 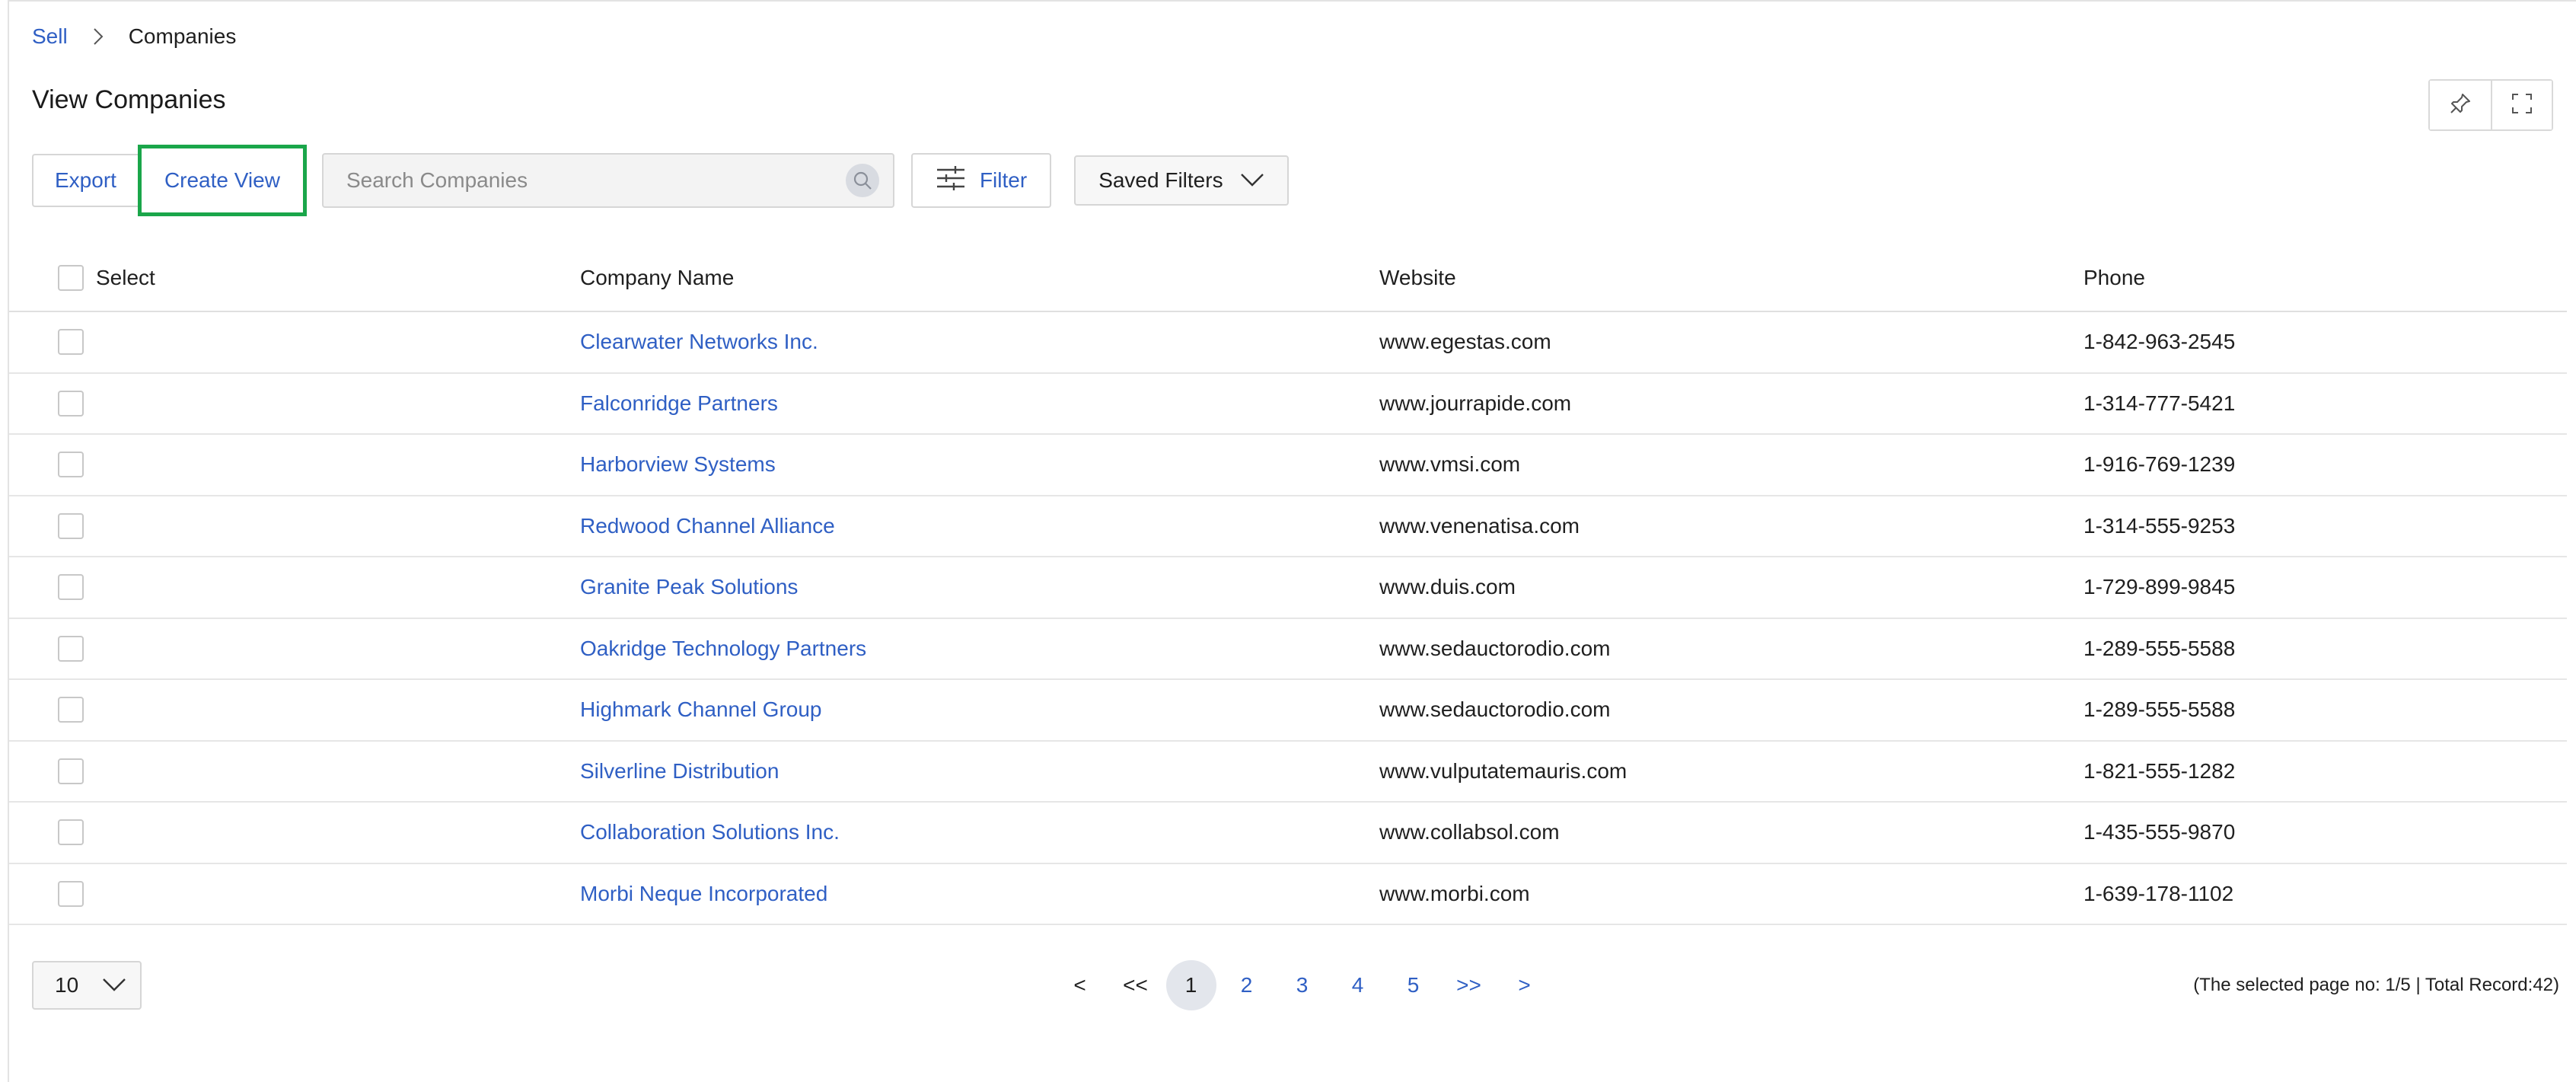 What do you see at coordinates (2159, 587) in the screenshot?
I see `phone-cell: 1-729-899-9845` at bounding box center [2159, 587].